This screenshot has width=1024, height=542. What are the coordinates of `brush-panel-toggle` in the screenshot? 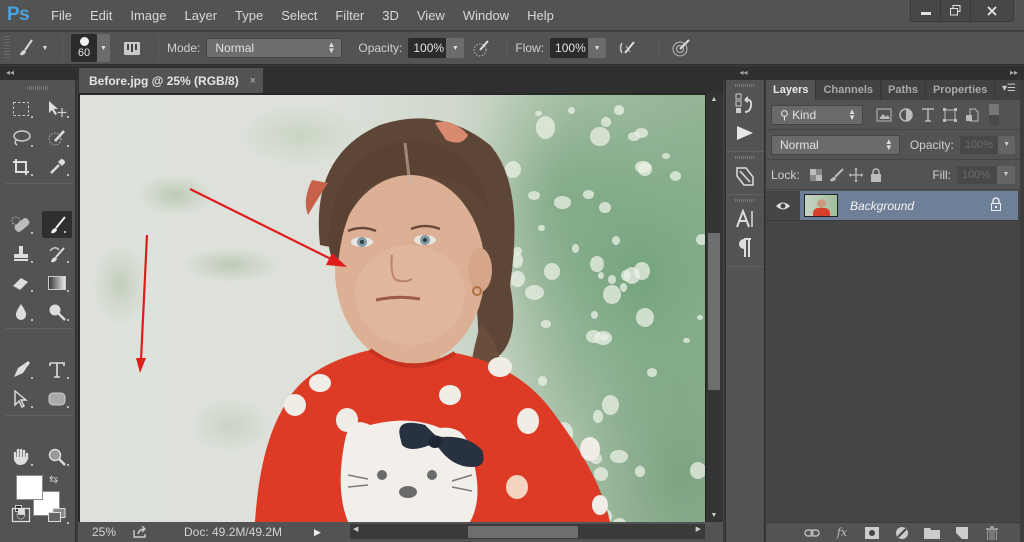 It's located at (132, 48).